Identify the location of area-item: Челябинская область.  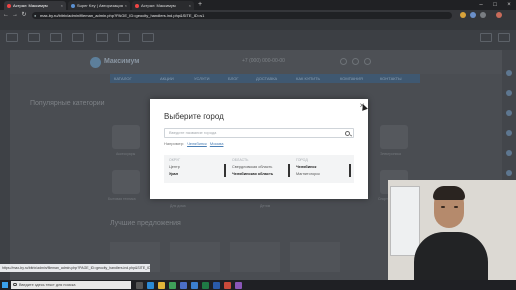
(252, 174).